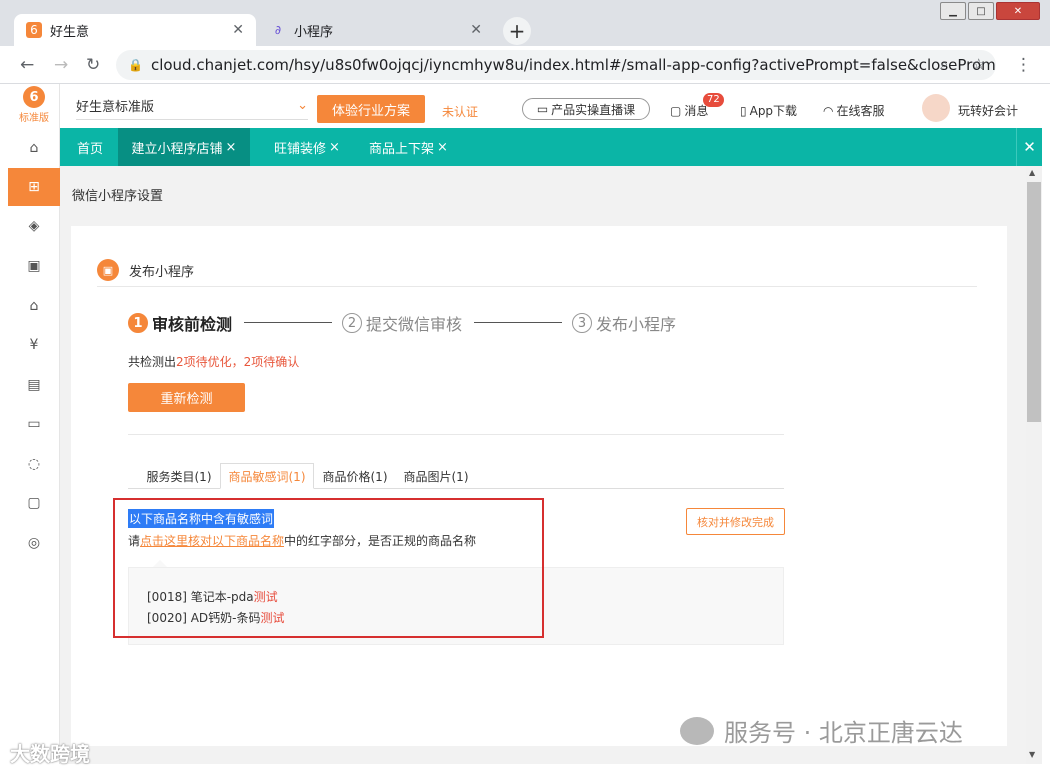 The image size is (1050, 771). What do you see at coordinates (34, 543) in the screenshot?
I see `chat-icon: ◎` at bounding box center [34, 543].